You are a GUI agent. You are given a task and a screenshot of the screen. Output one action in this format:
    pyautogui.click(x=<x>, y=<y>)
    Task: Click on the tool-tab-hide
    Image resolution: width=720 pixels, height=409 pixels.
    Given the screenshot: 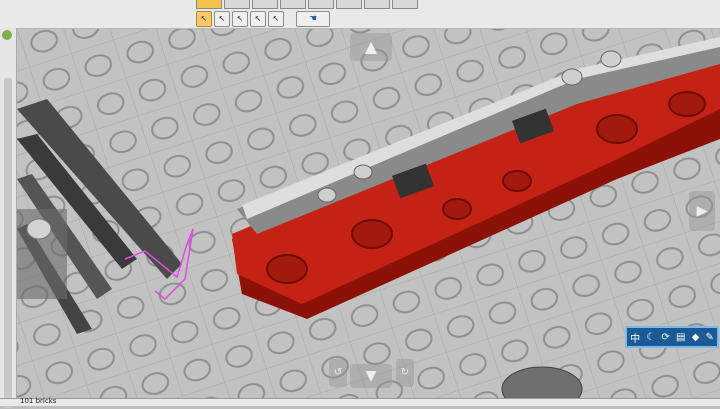 What is the action you would take?
    pyautogui.click(x=321, y=4)
    